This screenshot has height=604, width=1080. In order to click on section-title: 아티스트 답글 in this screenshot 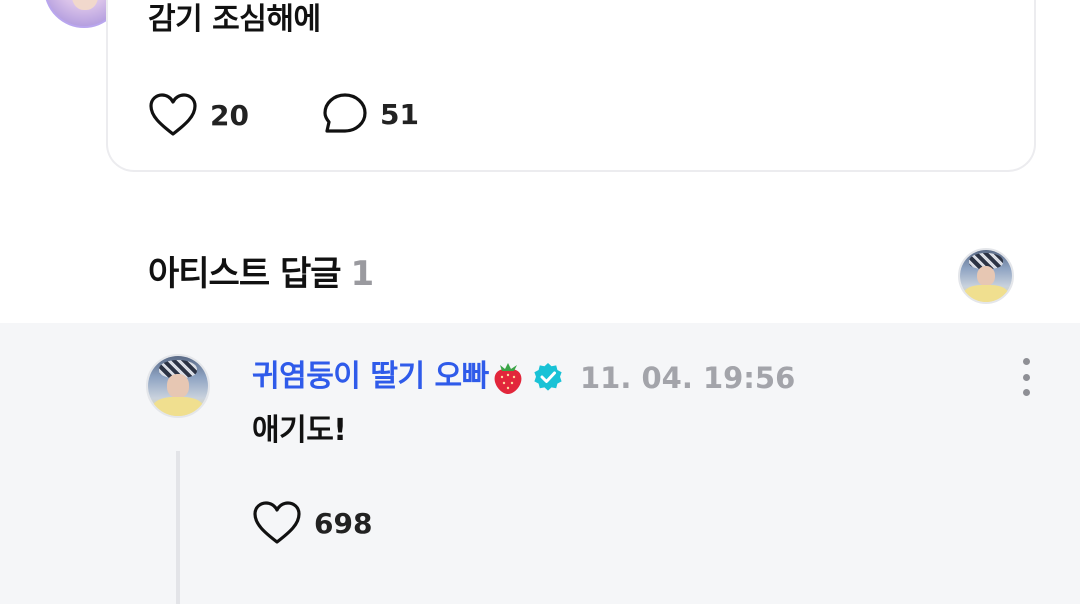, I will do `click(245, 274)`.